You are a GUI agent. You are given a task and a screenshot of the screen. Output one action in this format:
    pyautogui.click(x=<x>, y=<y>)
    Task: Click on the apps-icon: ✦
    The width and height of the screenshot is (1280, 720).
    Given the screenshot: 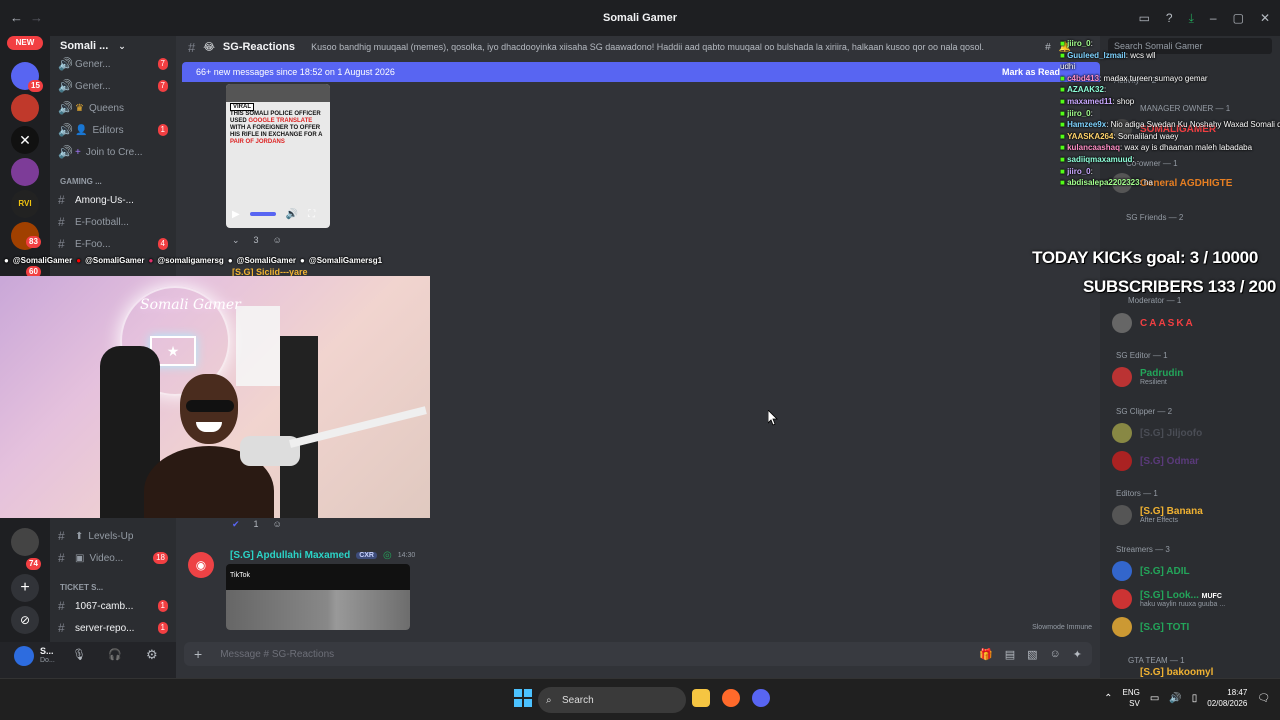 What is the action you would take?
    pyautogui.click(x=1077, y=654)
    